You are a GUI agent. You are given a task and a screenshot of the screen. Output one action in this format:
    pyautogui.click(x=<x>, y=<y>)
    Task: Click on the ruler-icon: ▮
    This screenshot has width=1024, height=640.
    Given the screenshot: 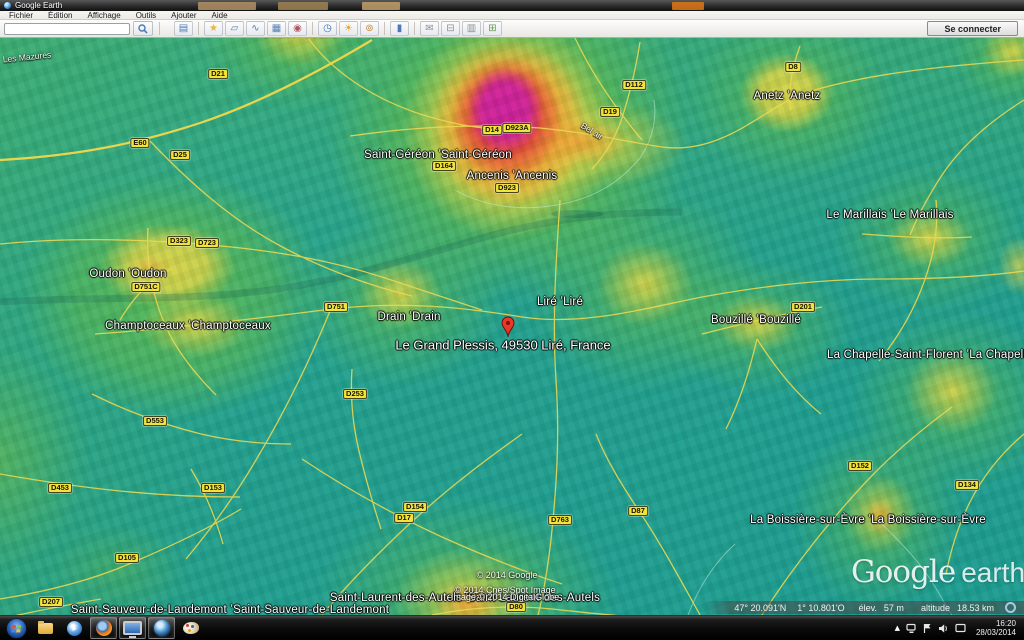 What is the action you would take?
    pyautogui.click(x=399, y=28)
    